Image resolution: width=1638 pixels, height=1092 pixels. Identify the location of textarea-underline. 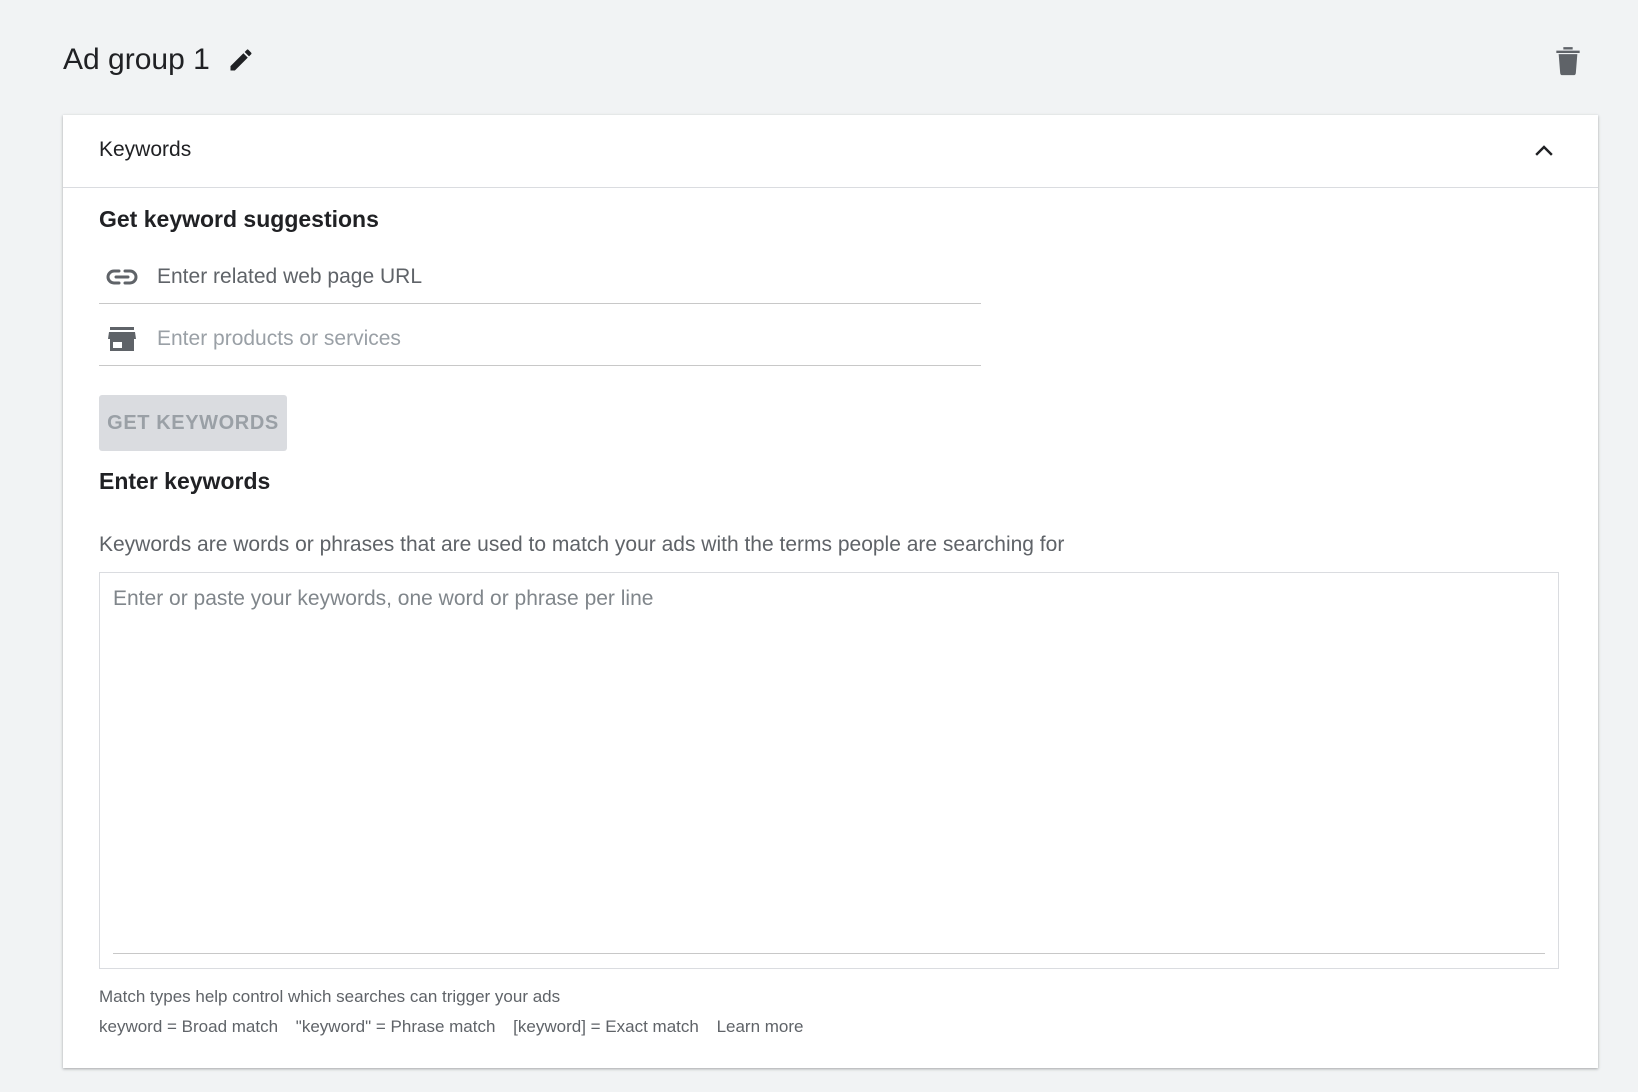
(829, 953).